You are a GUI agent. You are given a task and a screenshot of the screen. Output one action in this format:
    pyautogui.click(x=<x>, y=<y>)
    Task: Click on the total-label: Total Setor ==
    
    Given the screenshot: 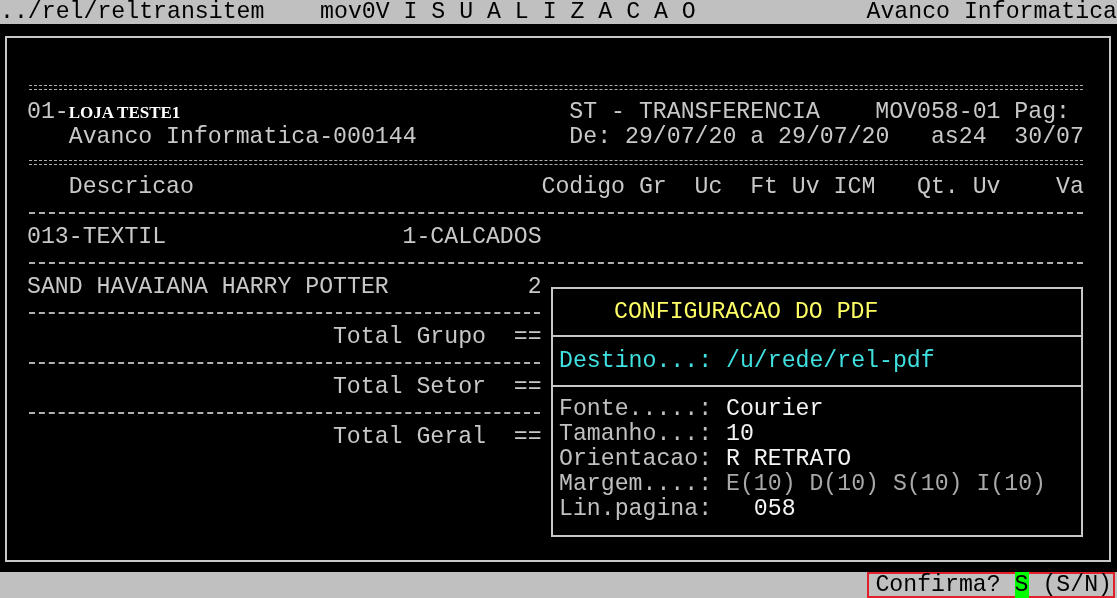 What is the action you would take?
    pyautogui.click(x=437, y=387)
    